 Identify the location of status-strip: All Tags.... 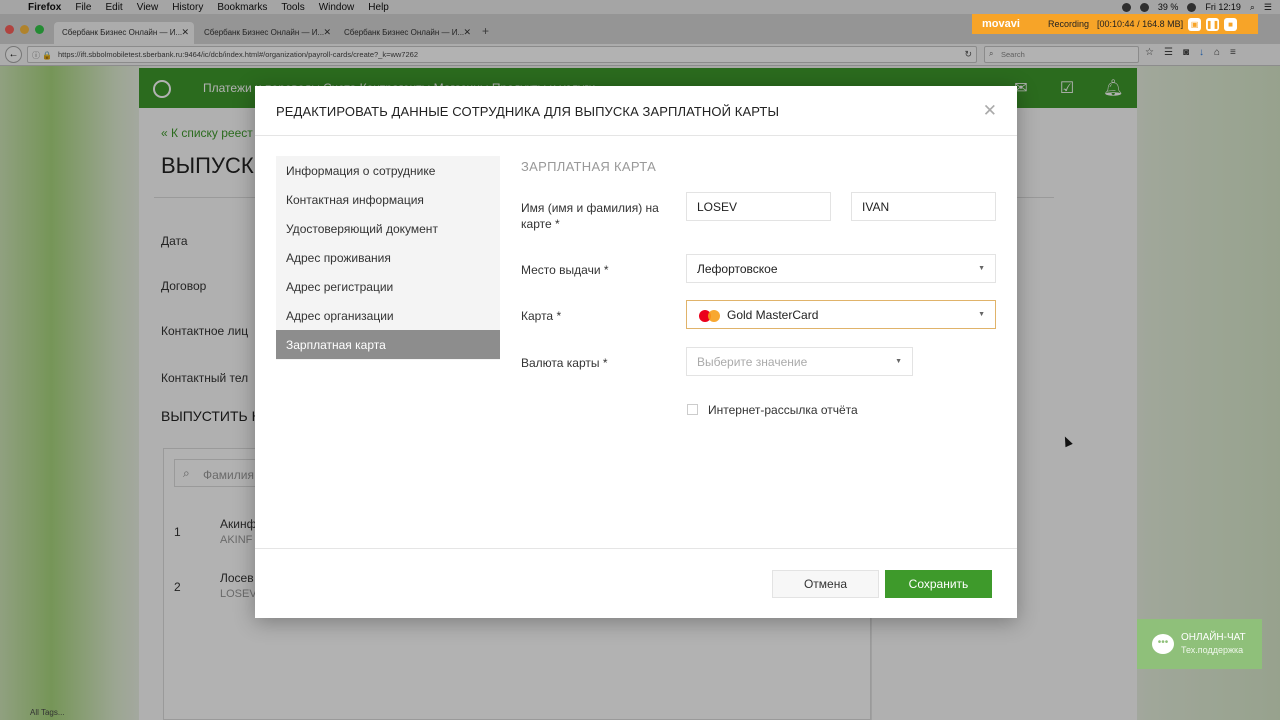
(47, 712).